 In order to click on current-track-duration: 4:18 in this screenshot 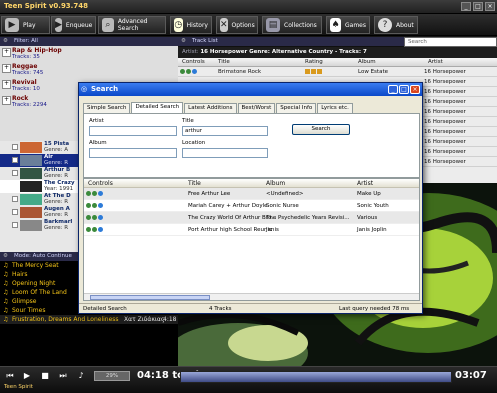, I will do `click(170, 319)`.